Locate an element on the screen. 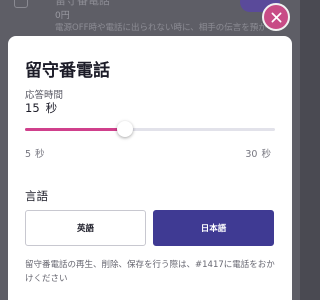 This screenshot has height=300, width=320. slider-min-label: 5秒 is located at coordinates (37, 153).